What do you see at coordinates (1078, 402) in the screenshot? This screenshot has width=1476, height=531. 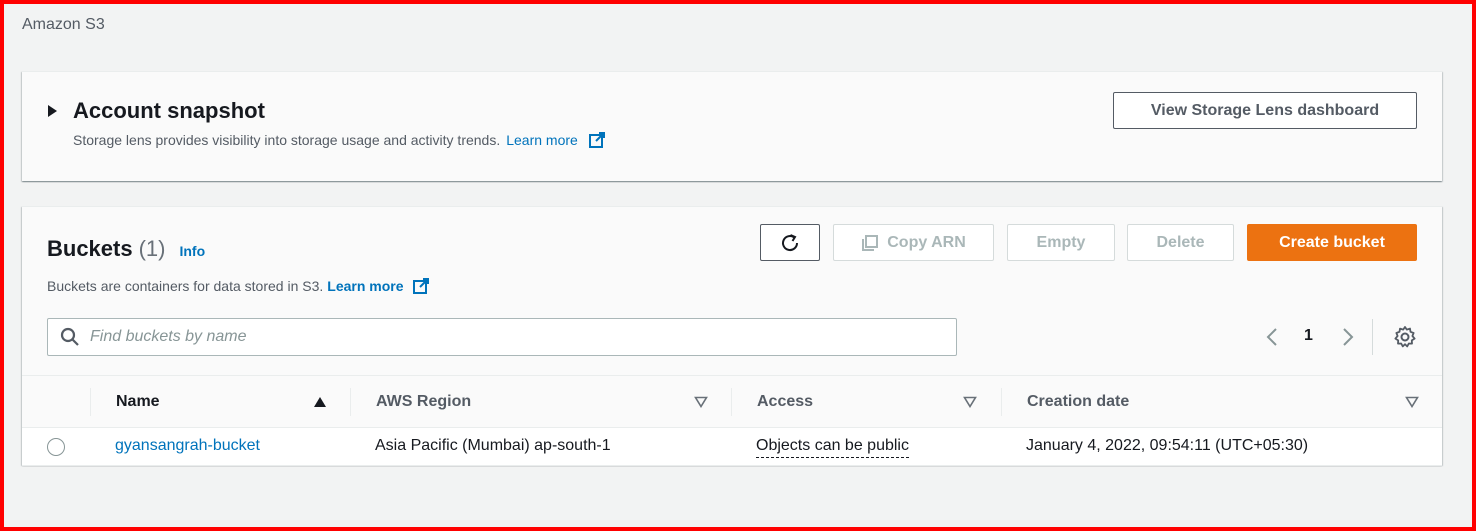 I see `column-header-creation-date: Creation date` at bounding box center [1078, 402].